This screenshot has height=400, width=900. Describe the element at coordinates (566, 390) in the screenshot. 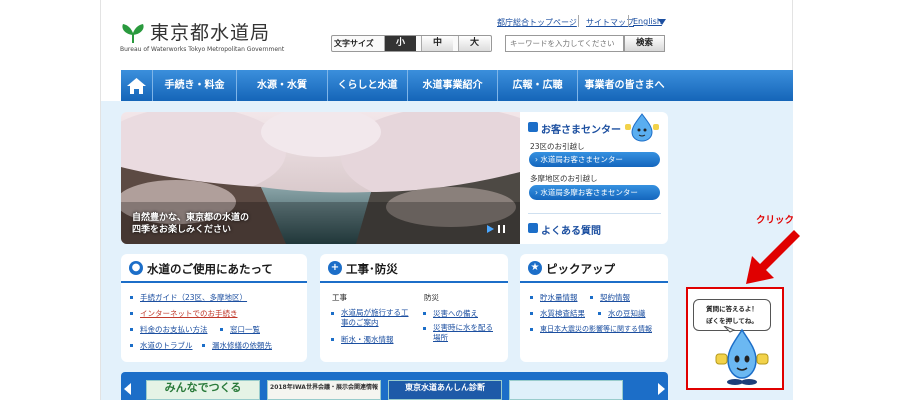

I see `banner-other` at that location.